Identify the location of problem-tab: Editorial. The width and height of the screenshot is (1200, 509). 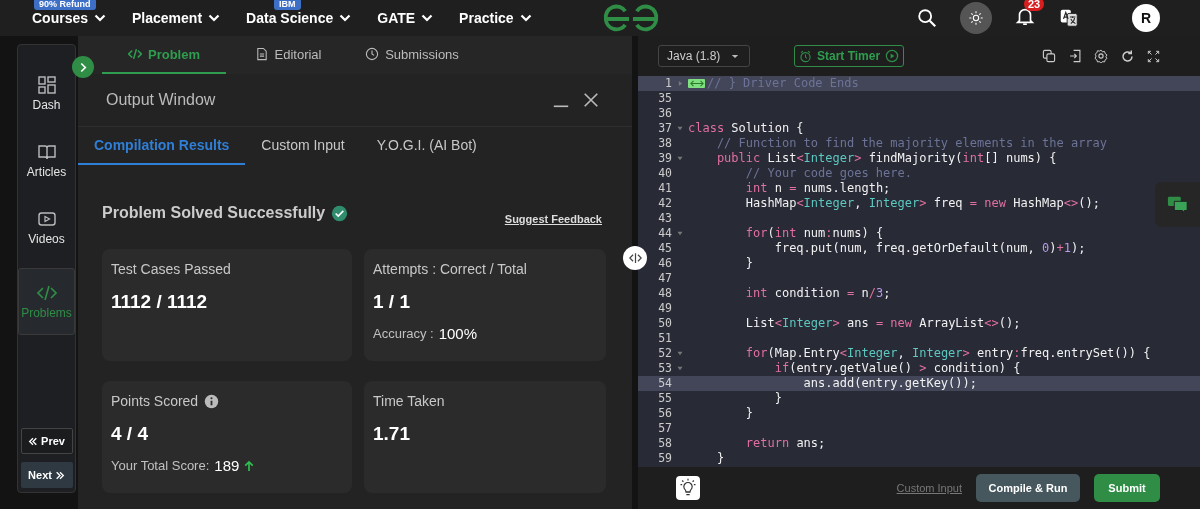
(288, 55).